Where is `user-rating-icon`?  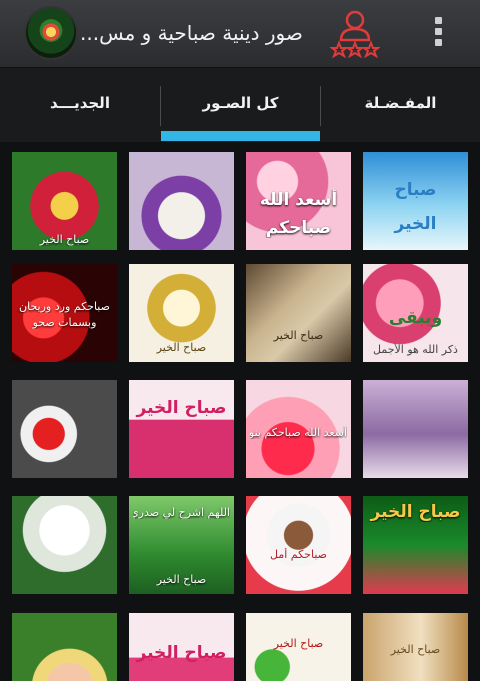
user-rating-icon is located at coordinates (355, 34).